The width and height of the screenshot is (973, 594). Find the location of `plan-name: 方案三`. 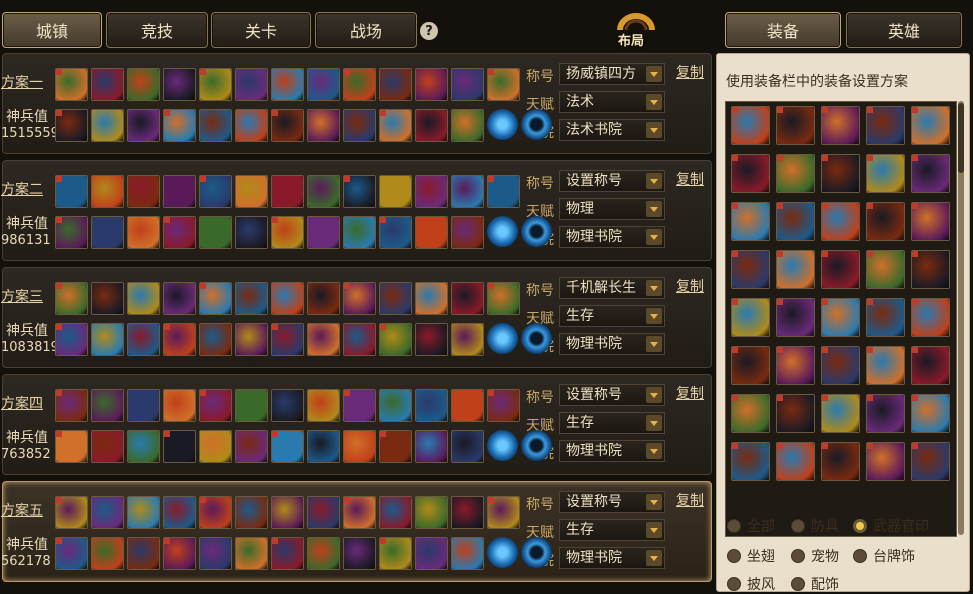

plan-name: 方案三 is located at coordinates (22, 296).